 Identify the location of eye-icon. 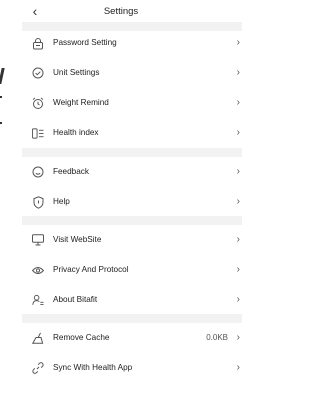
(38, 270).